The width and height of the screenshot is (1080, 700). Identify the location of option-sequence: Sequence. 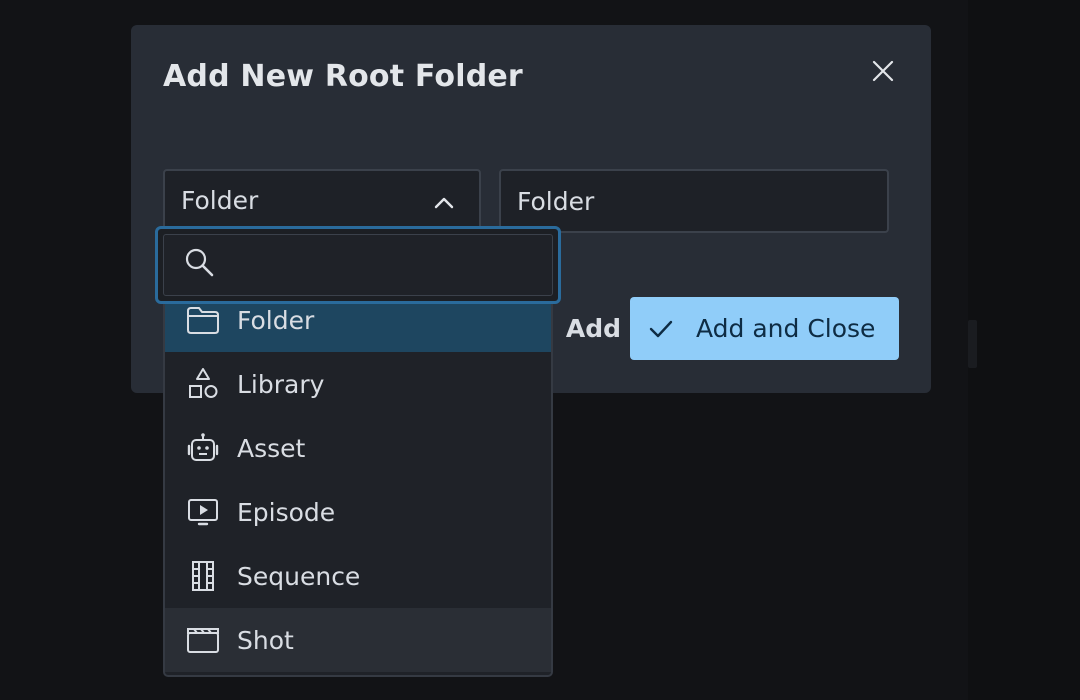
(358, 576).